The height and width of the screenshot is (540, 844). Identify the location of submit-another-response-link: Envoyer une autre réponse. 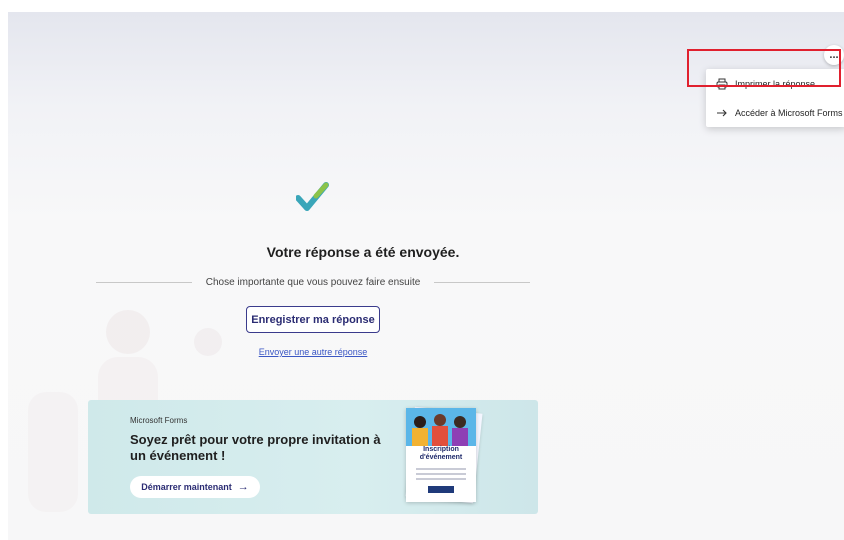
(313, 352).